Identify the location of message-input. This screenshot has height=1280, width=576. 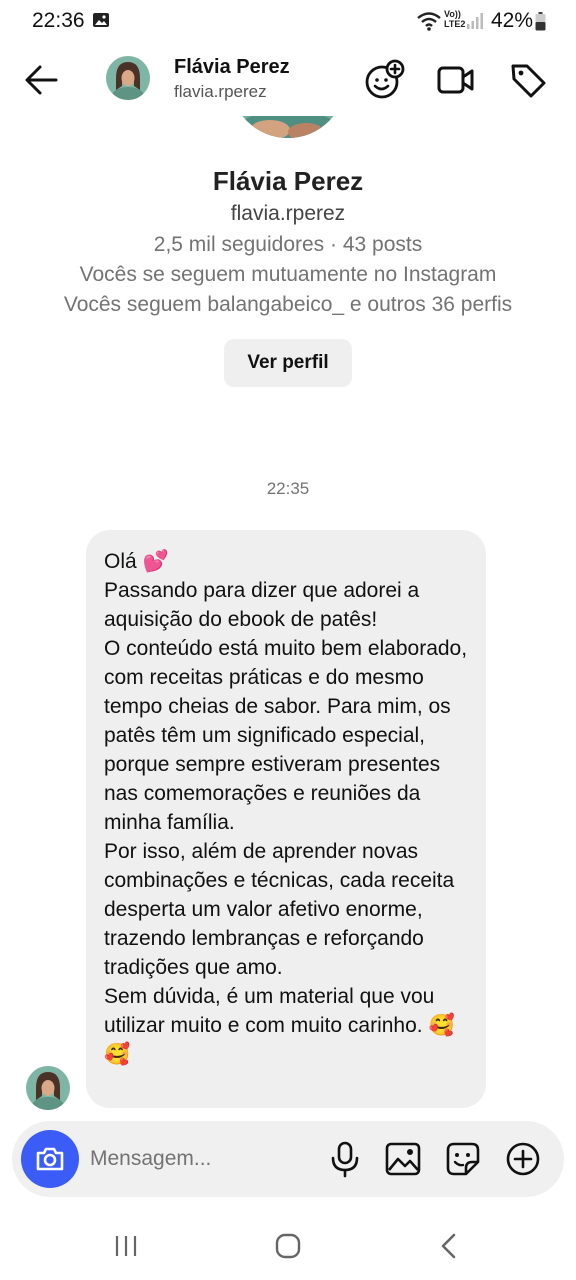
(200, 1159).